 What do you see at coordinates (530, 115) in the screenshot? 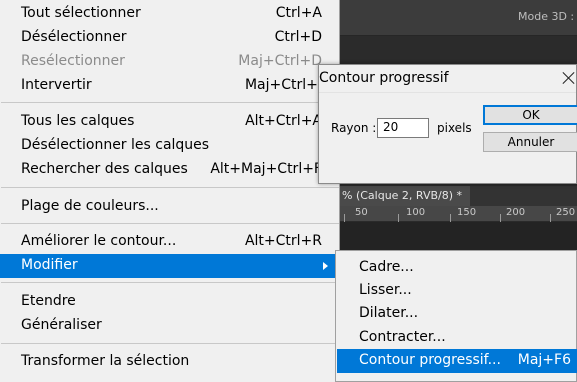
I see `ok-button: OK` at bounding box center [530, 115].